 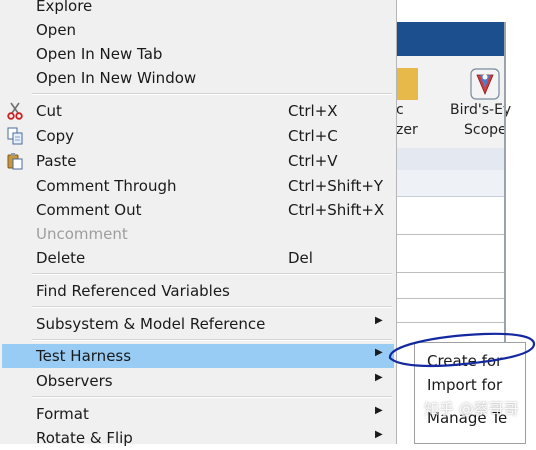 What do you see at coordinates (198, 111) in the screenshot?
I see `menu-item-cut: Cut Ctrl+X` at bounding box center [198, 111].